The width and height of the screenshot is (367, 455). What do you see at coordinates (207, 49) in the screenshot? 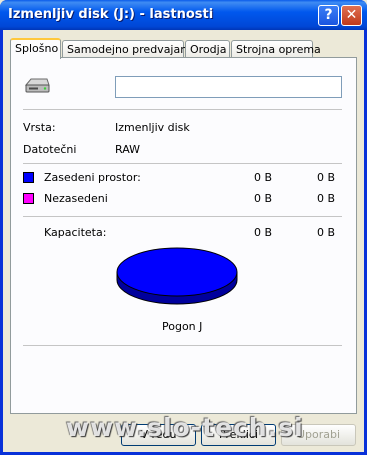
I see `tab-tools: Orodja` at bounding box center [207, 49].